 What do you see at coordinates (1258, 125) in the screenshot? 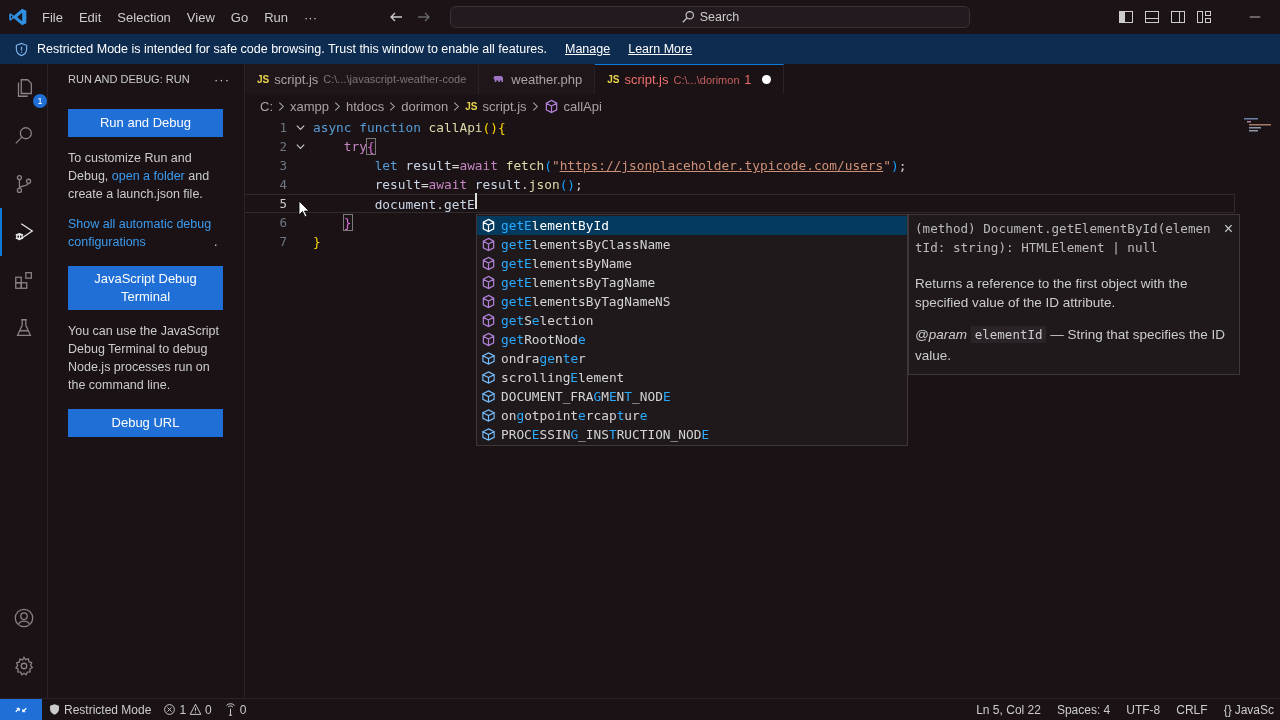
I see `minimap-drawing` at bounding box center [1258, 125].